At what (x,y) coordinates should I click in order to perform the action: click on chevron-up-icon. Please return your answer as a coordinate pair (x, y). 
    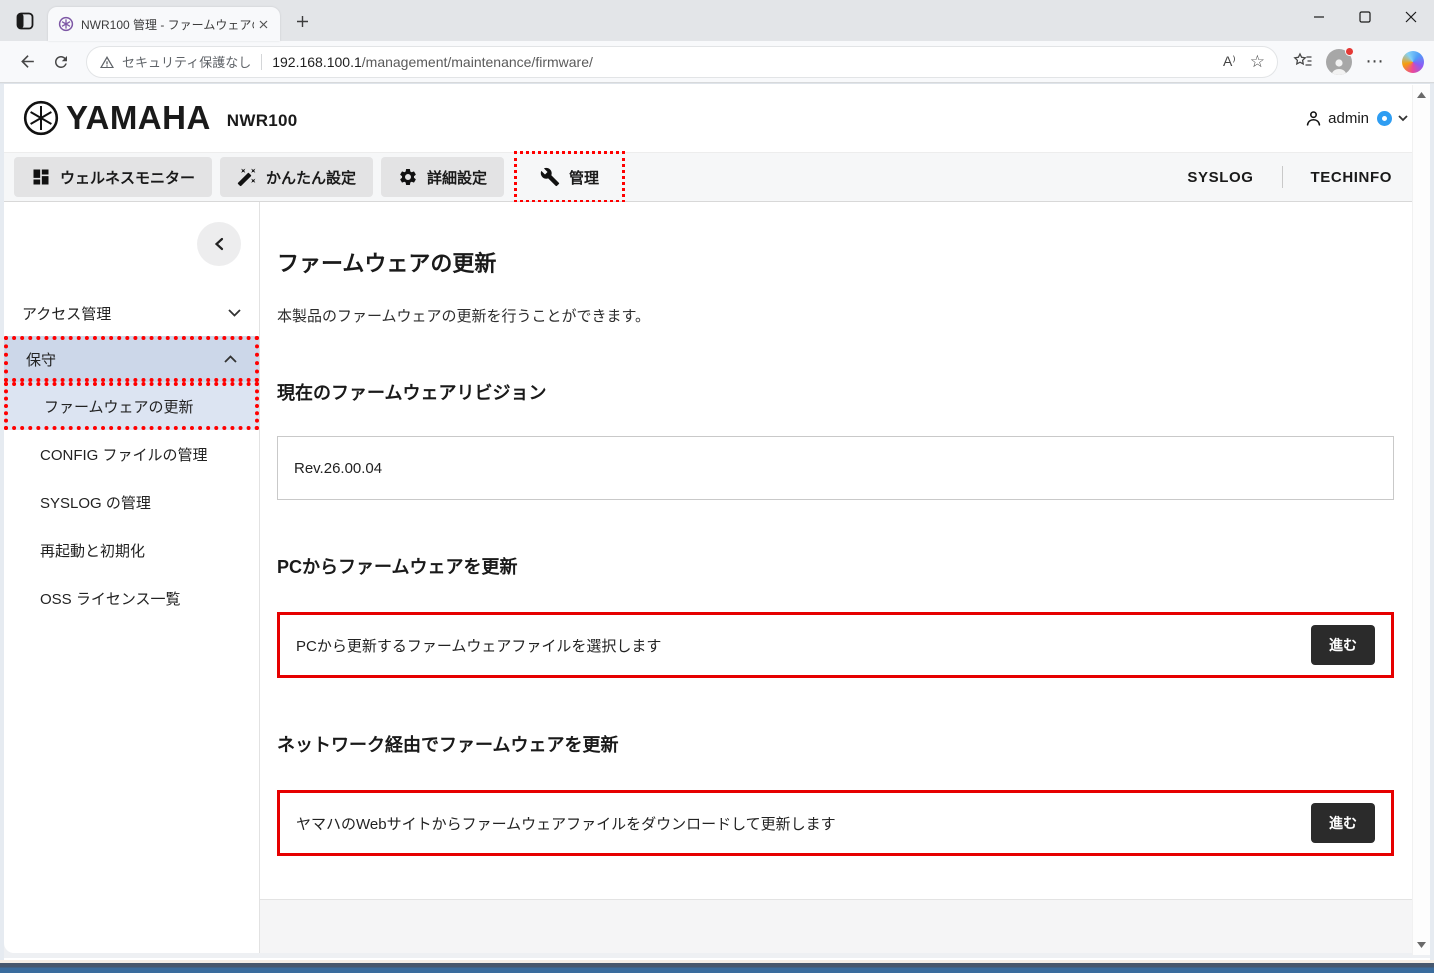
    Looking at the image, I should click on (230, 359).